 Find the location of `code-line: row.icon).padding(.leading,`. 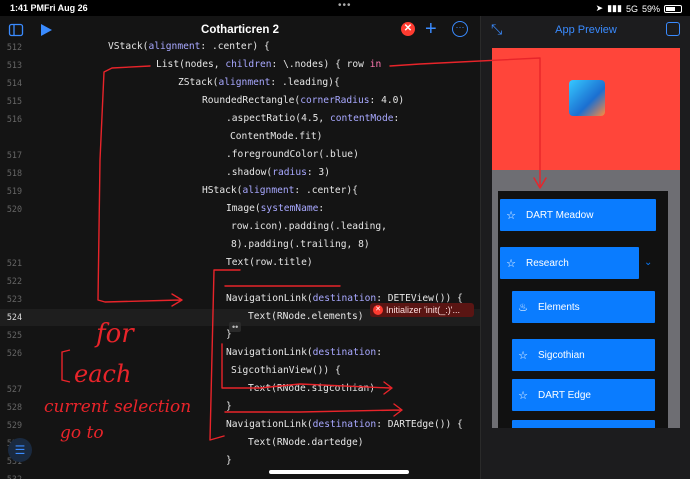

code-line: row.icon).padding(.leading, is located at coordinates (309, 226).